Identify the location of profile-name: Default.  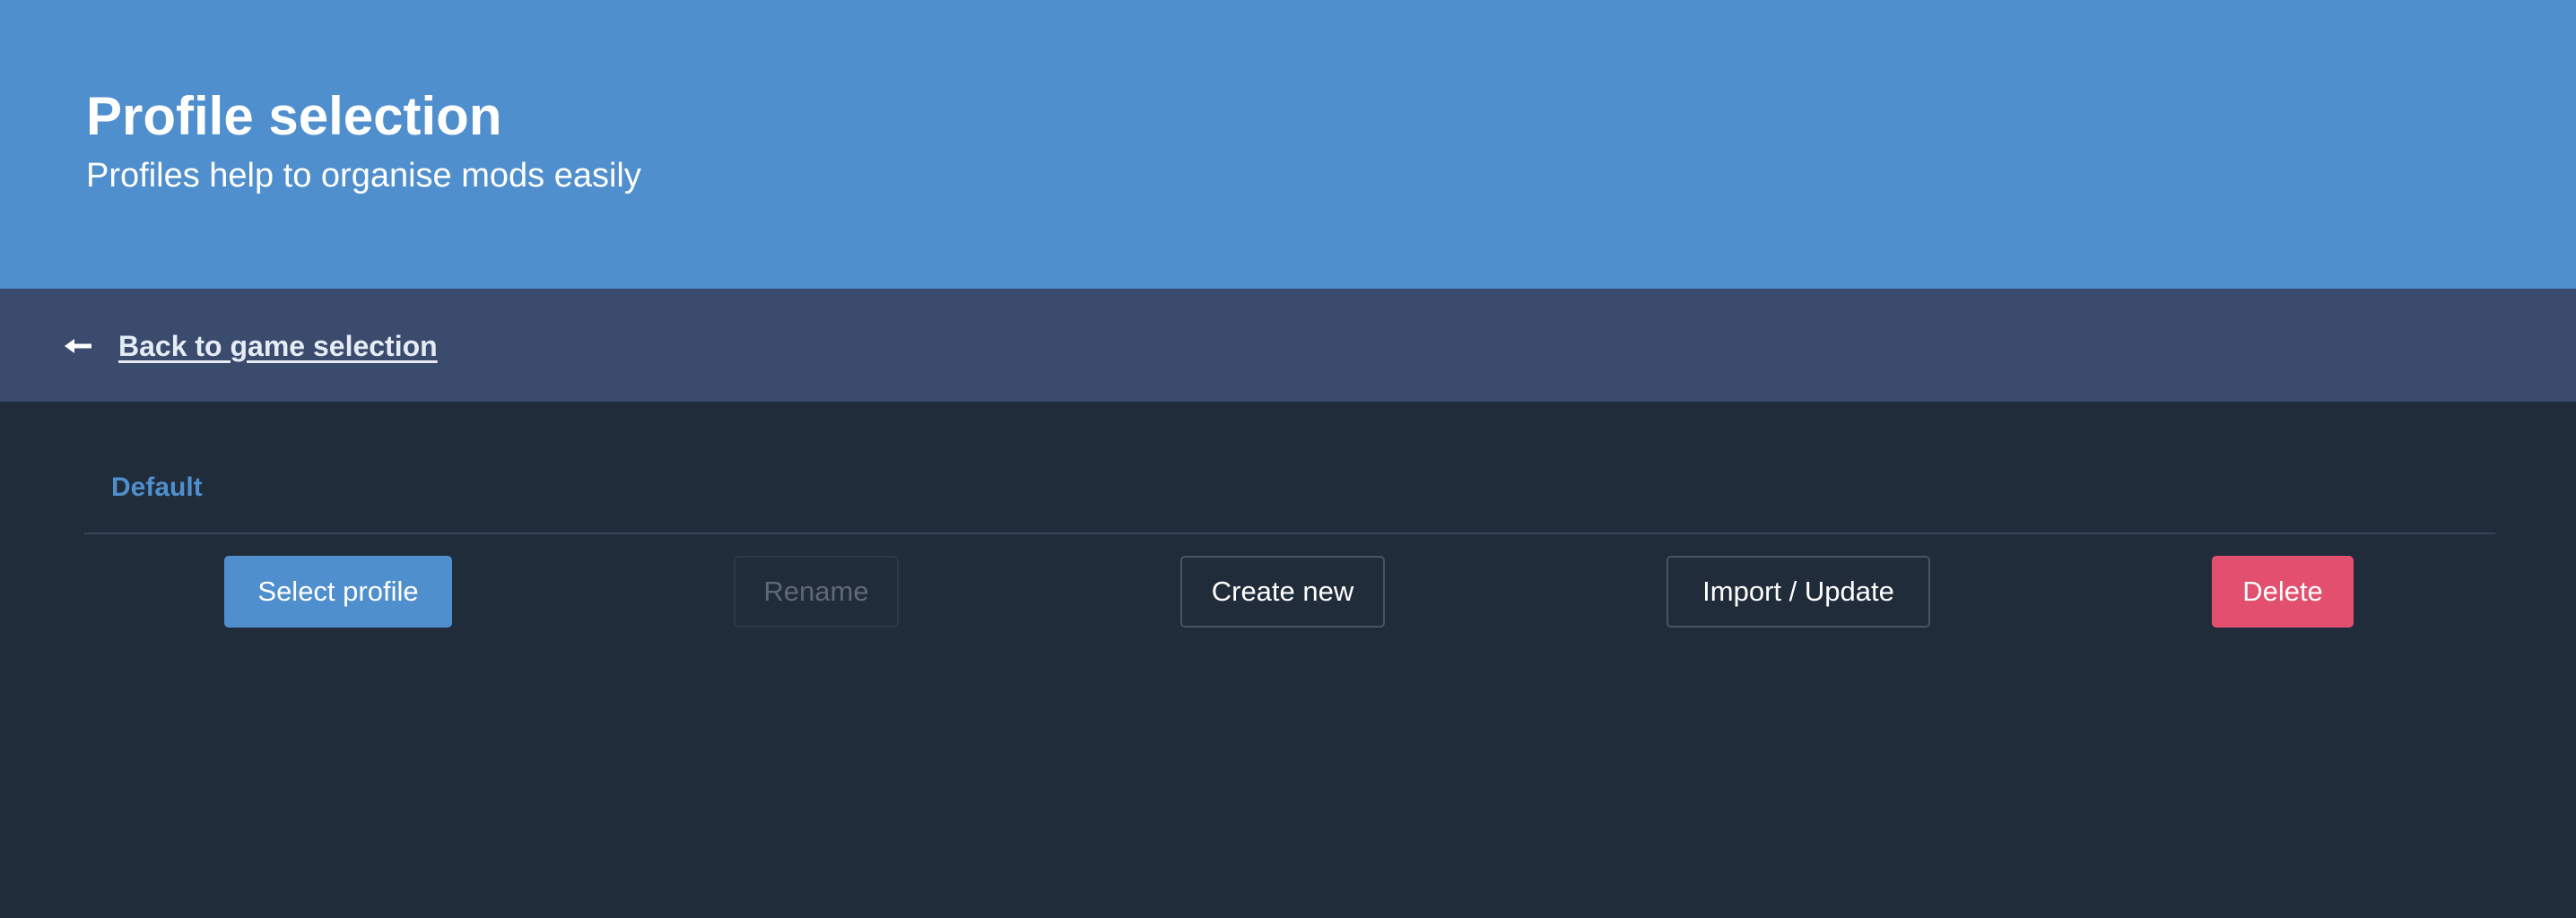
(157, 487).